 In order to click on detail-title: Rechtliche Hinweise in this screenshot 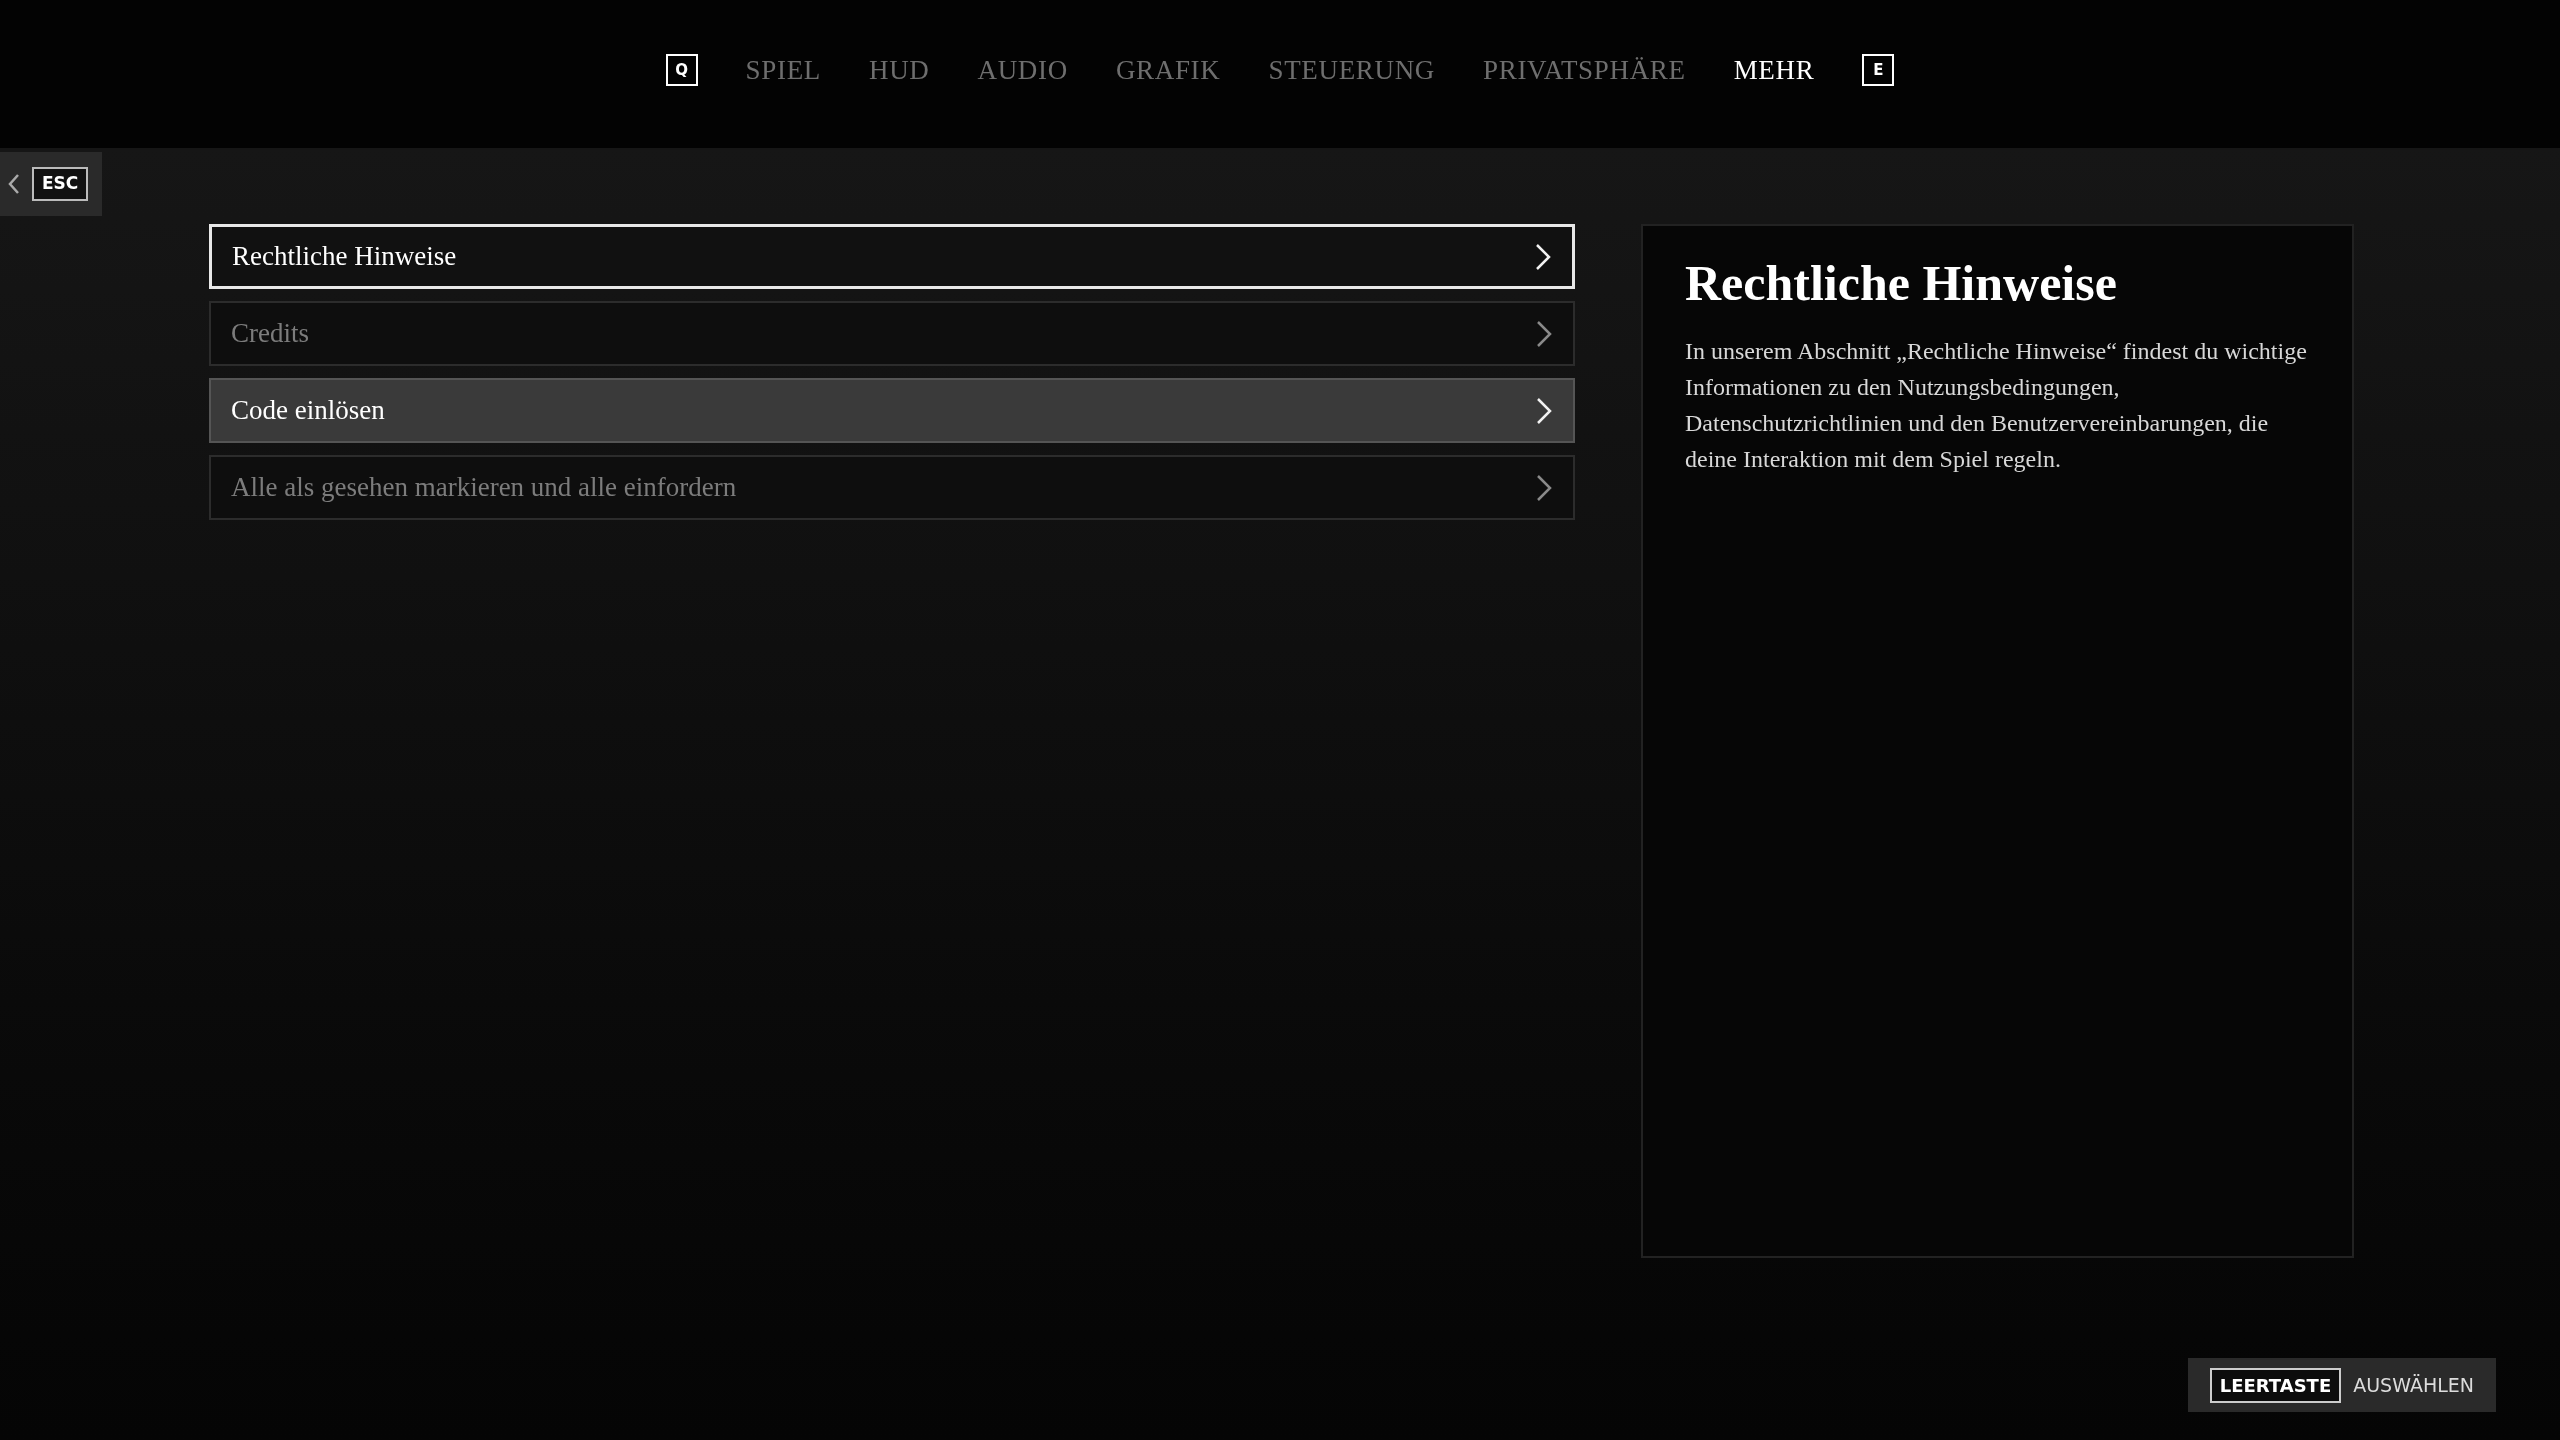, I will do `click(1901, 283)`.